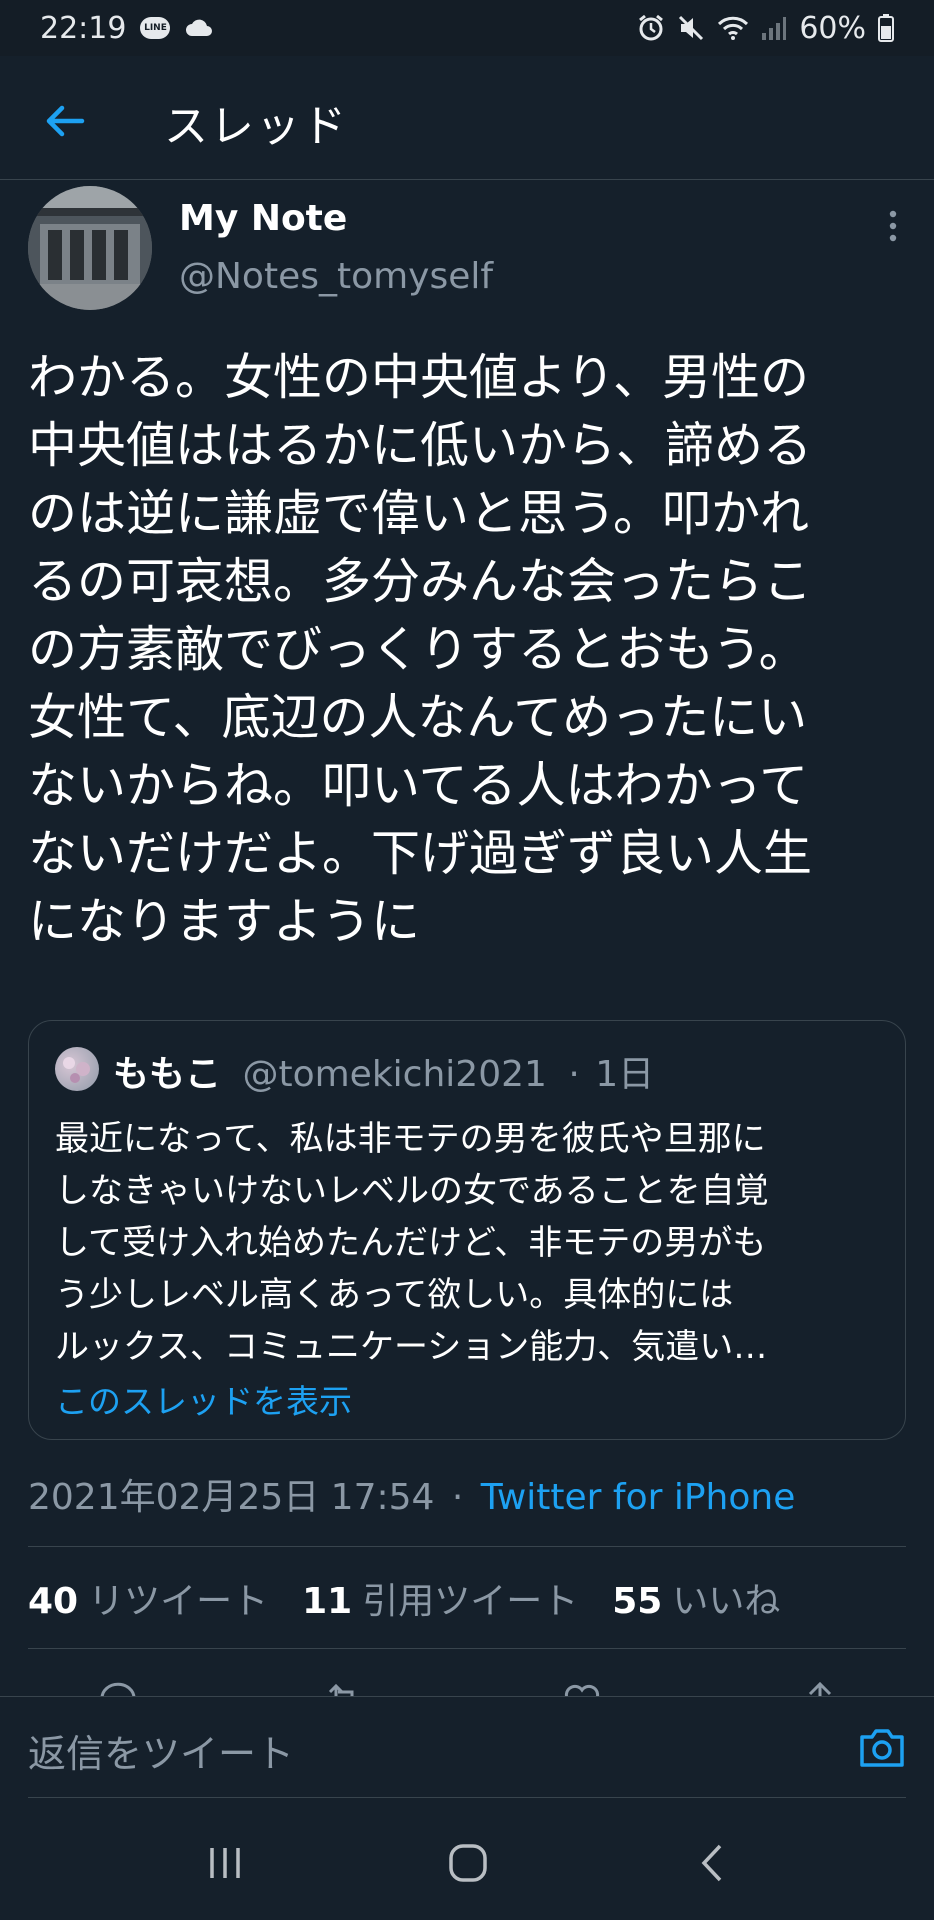  I want to click on battery-icon, so click(886, 28).